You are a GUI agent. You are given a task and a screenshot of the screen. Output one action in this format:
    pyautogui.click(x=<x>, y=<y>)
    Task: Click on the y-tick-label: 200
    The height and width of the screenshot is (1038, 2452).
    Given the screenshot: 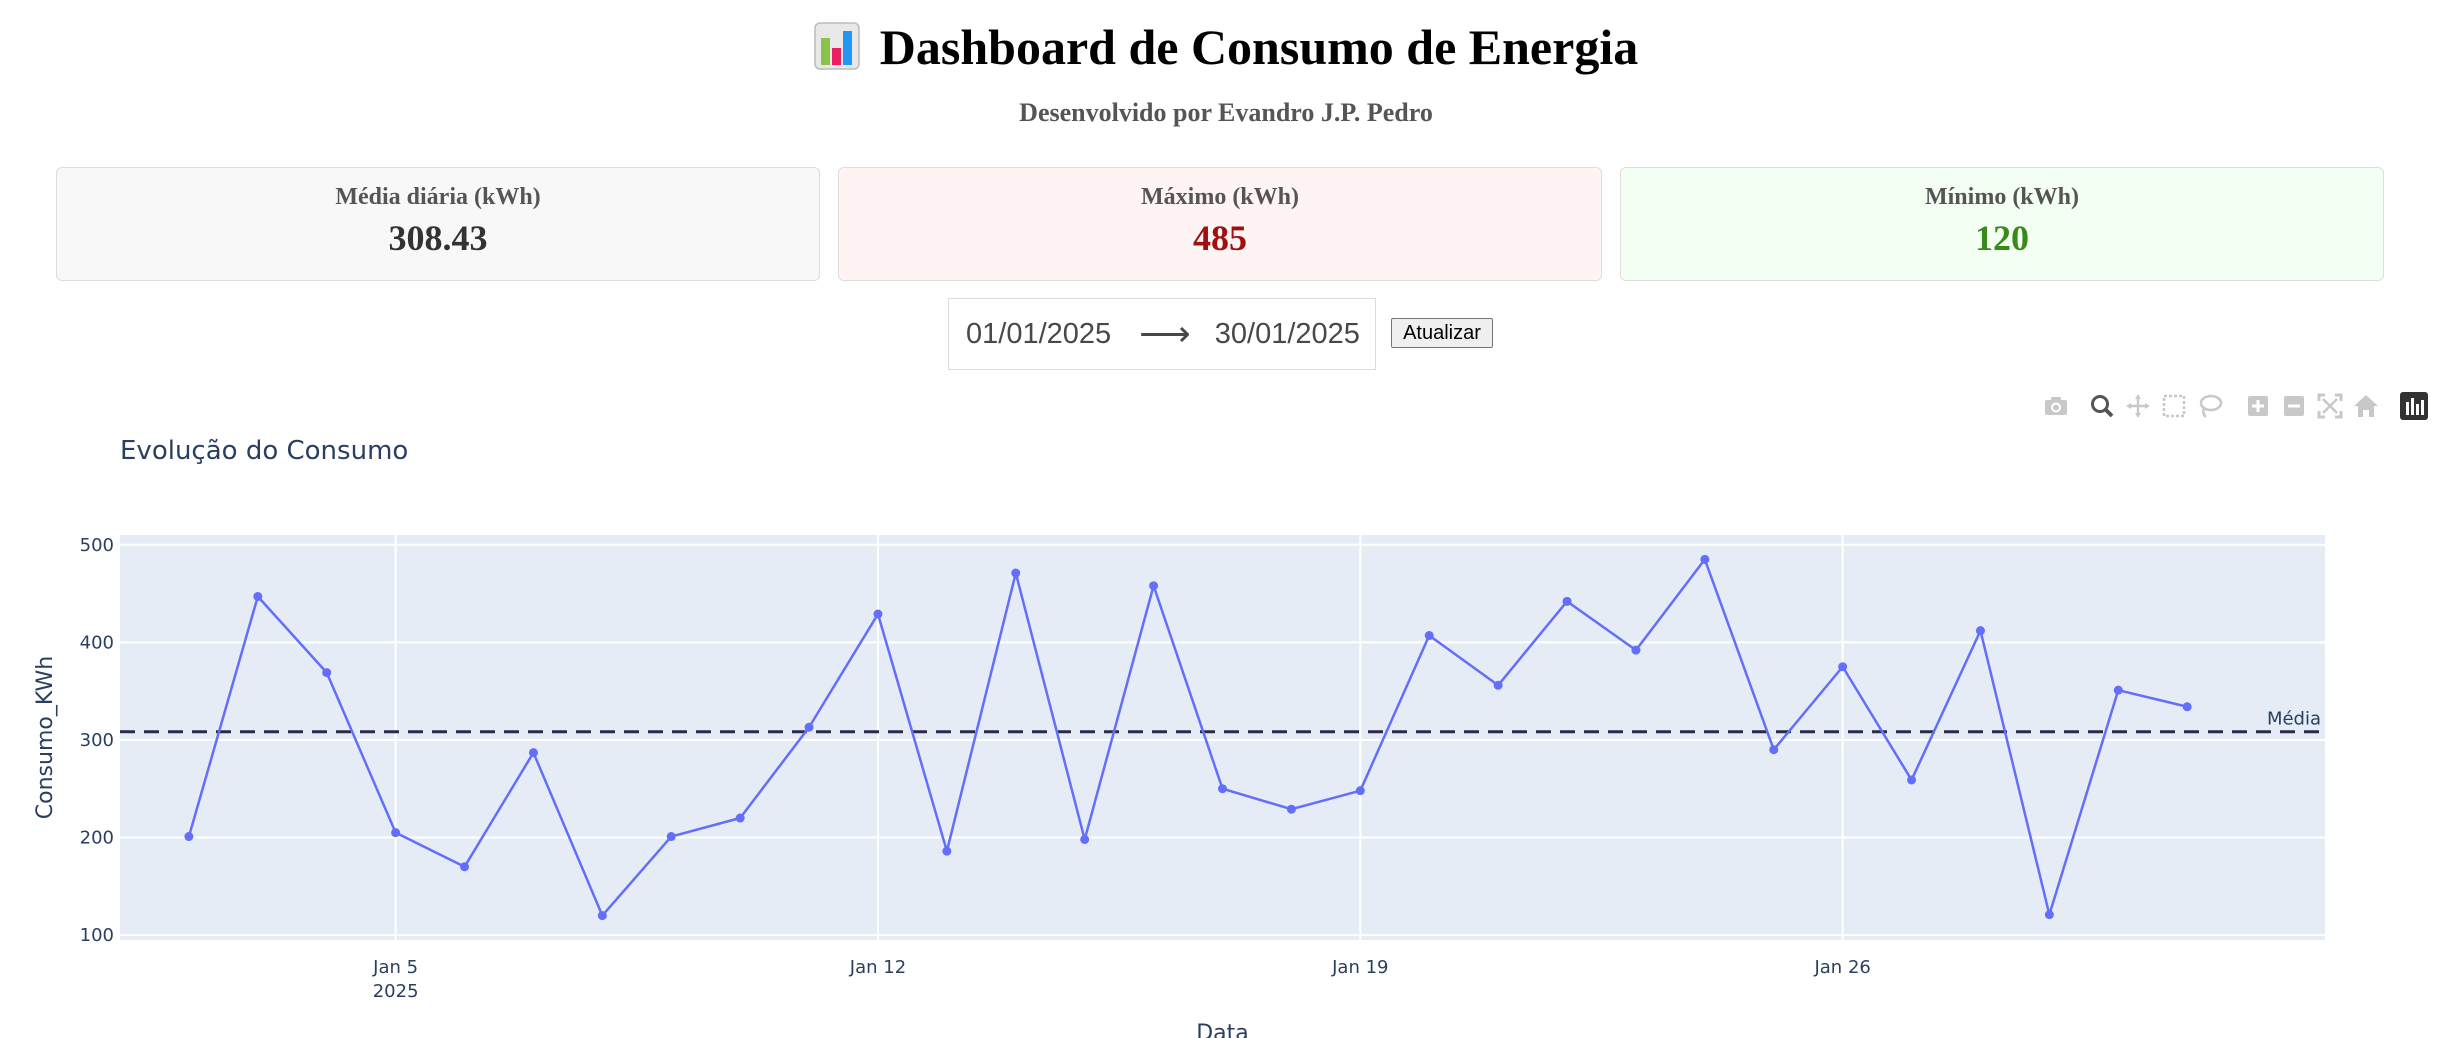 What is the action you would take?
    pyautogui.click(x=97, y=838)
    